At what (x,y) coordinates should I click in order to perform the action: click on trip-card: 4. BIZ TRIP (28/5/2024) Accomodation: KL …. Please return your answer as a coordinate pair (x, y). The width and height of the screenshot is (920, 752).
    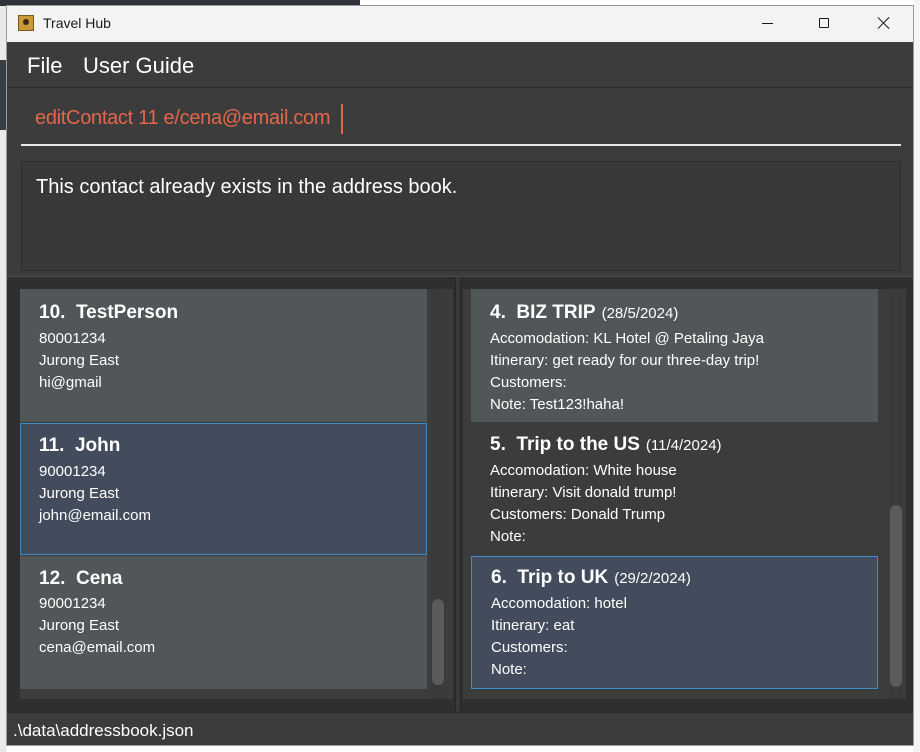
    Looking at the image, I should click on (674, 355).